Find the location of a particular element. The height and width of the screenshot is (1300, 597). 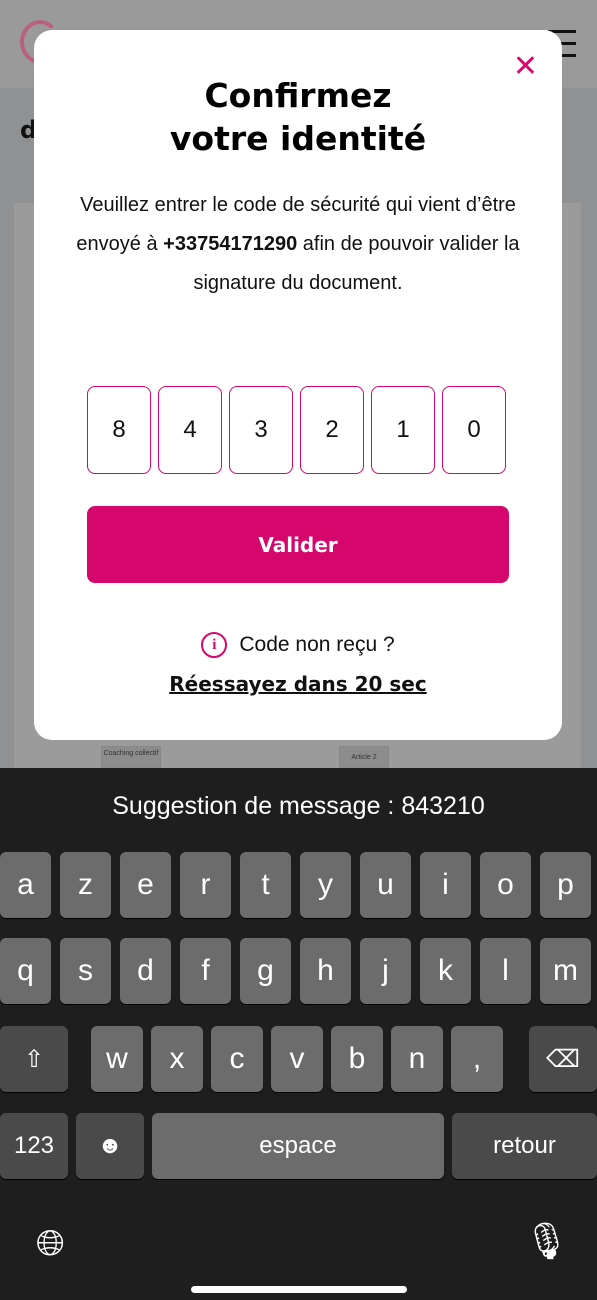

modal-title: Confirmez votre identité is located at coordinates (298, 117).